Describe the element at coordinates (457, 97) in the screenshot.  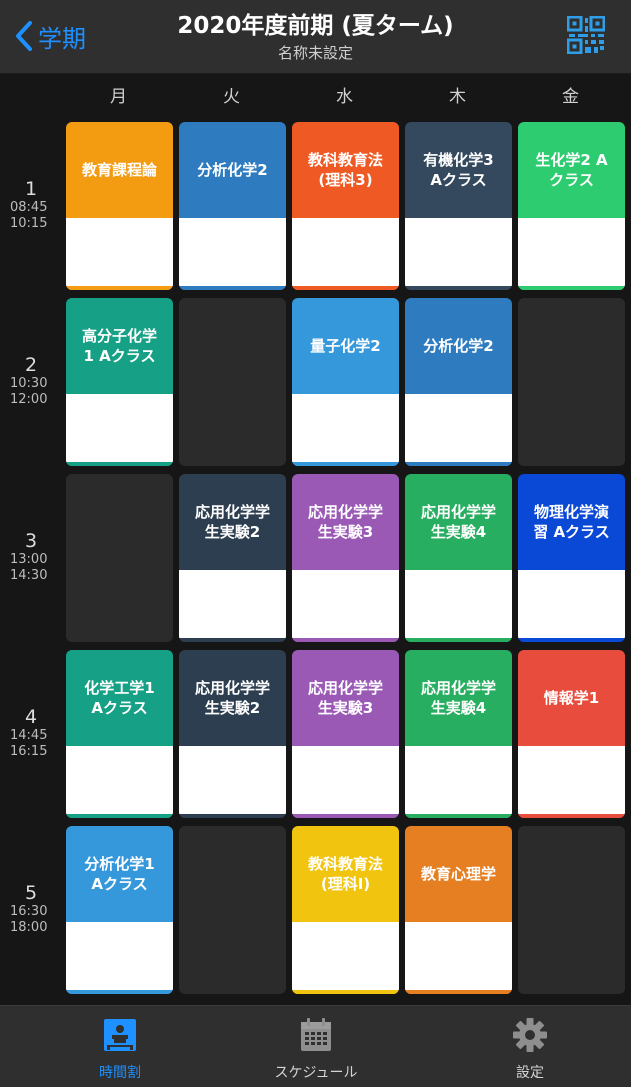
I see `day-label-thu: 木` at that location.